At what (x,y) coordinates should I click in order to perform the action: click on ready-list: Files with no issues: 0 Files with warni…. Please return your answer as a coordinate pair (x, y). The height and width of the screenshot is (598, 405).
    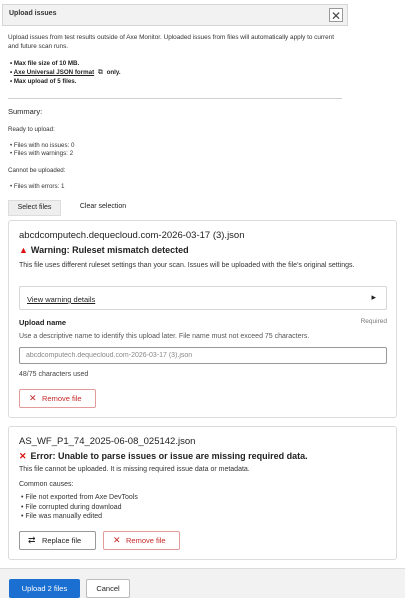
    Looking at the image, I should click on (42, 150).